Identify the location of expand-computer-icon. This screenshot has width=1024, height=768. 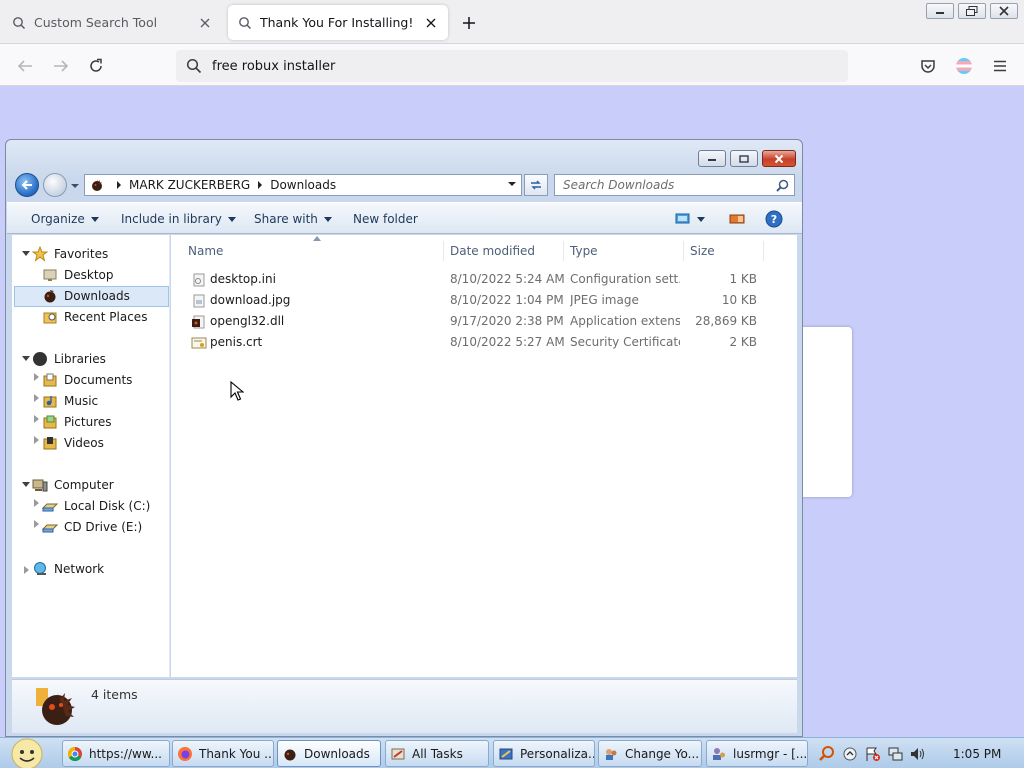
(26, 484).